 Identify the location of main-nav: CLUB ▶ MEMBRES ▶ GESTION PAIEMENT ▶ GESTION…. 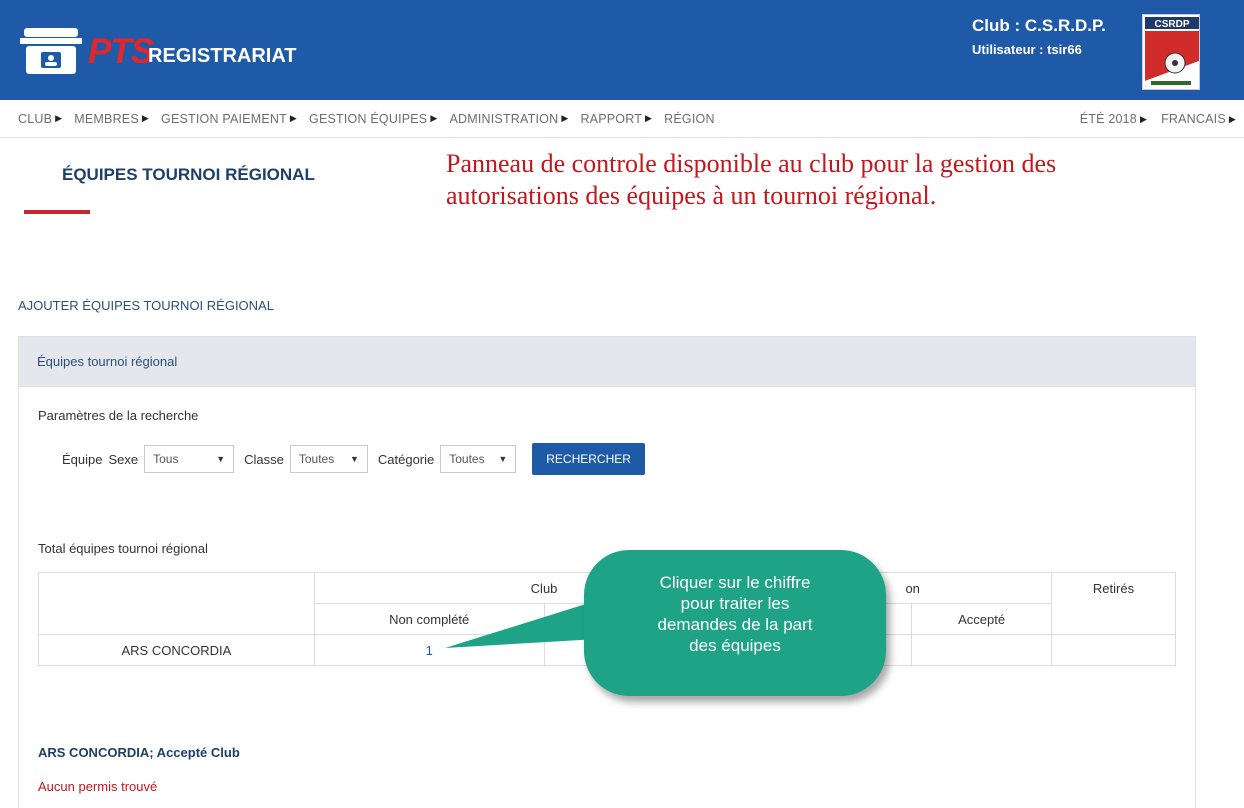
(622, 119).